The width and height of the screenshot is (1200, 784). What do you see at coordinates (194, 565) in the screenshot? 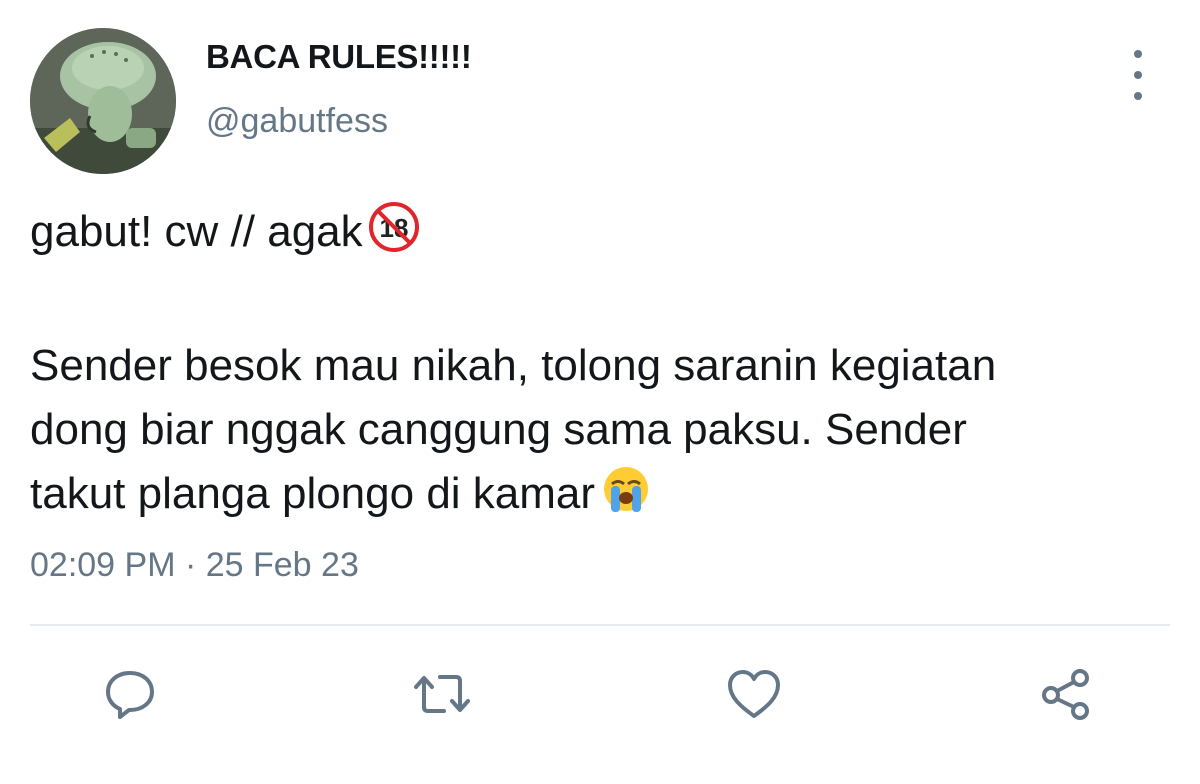
I see `tweet-timestamp: 02:09 PM · 25 Feb 23` at bounding box center [194, 565].